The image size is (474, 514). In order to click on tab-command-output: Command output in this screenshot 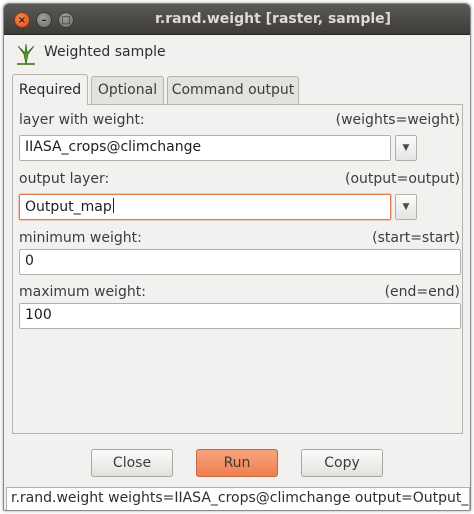, I will do `click(233, 90)`.